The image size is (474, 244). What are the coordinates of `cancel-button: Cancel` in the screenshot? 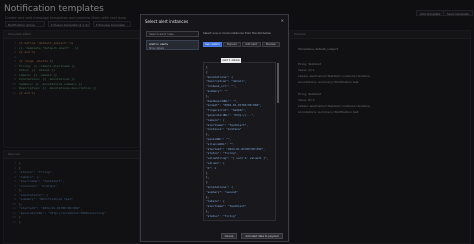 It's located at (229, 236).